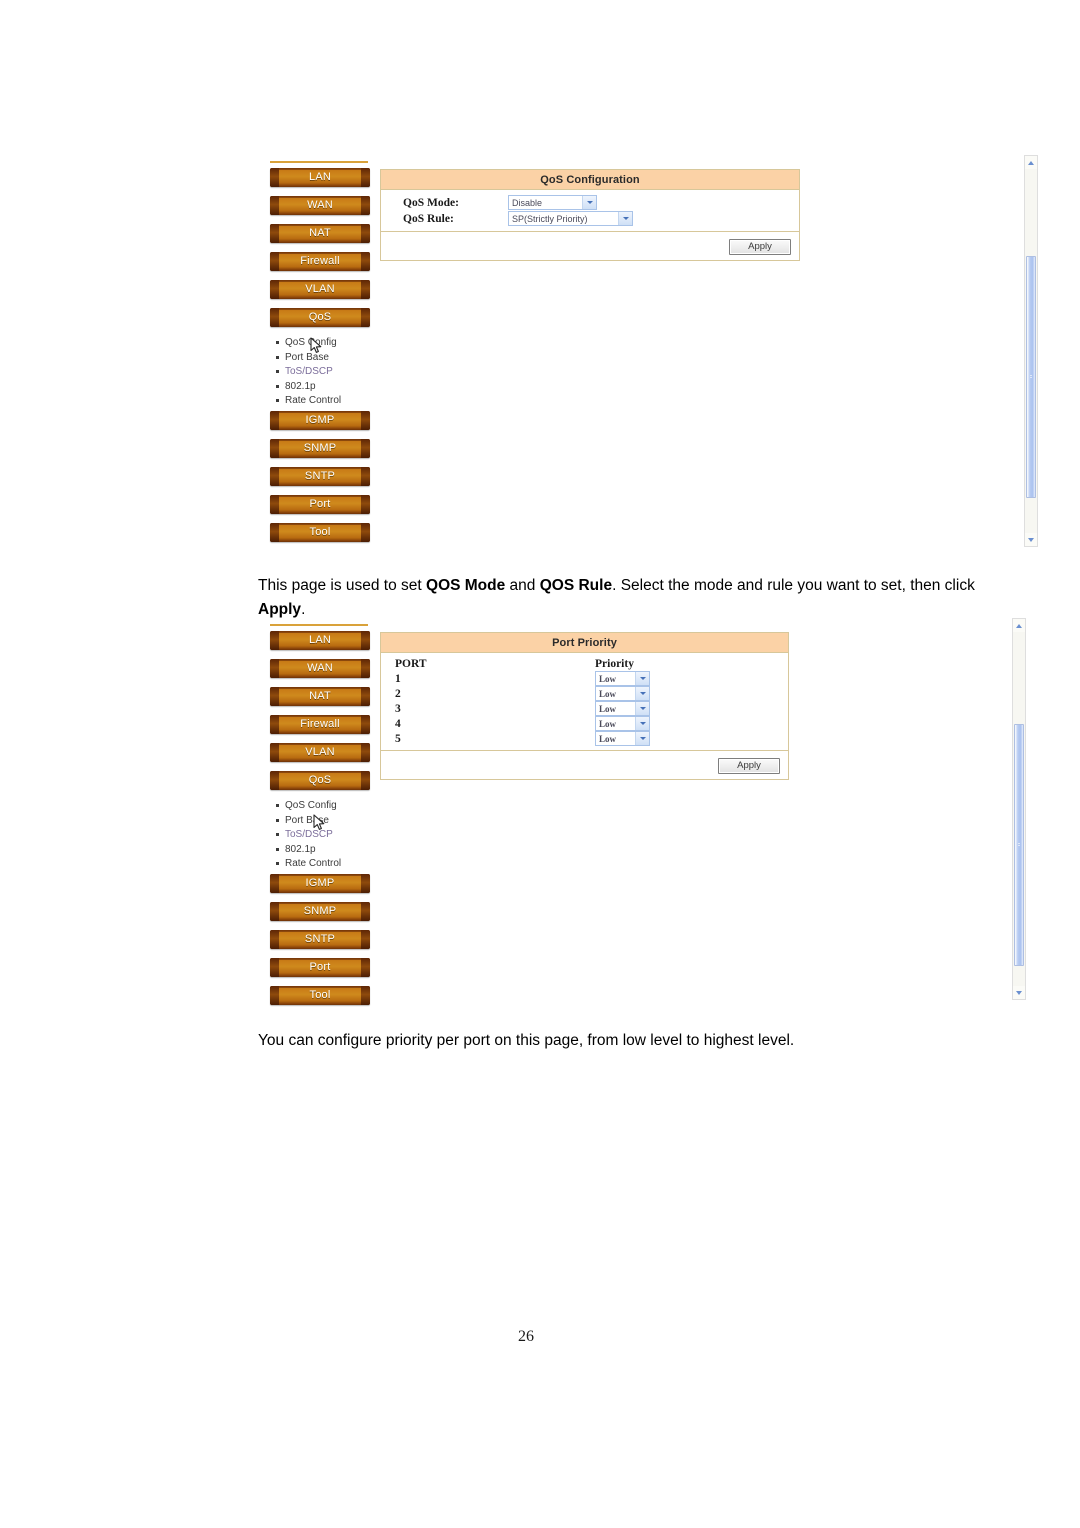 The image size is (1080, 1528). I want to click on sidebar-item-label: NAT, so click(320, 233).